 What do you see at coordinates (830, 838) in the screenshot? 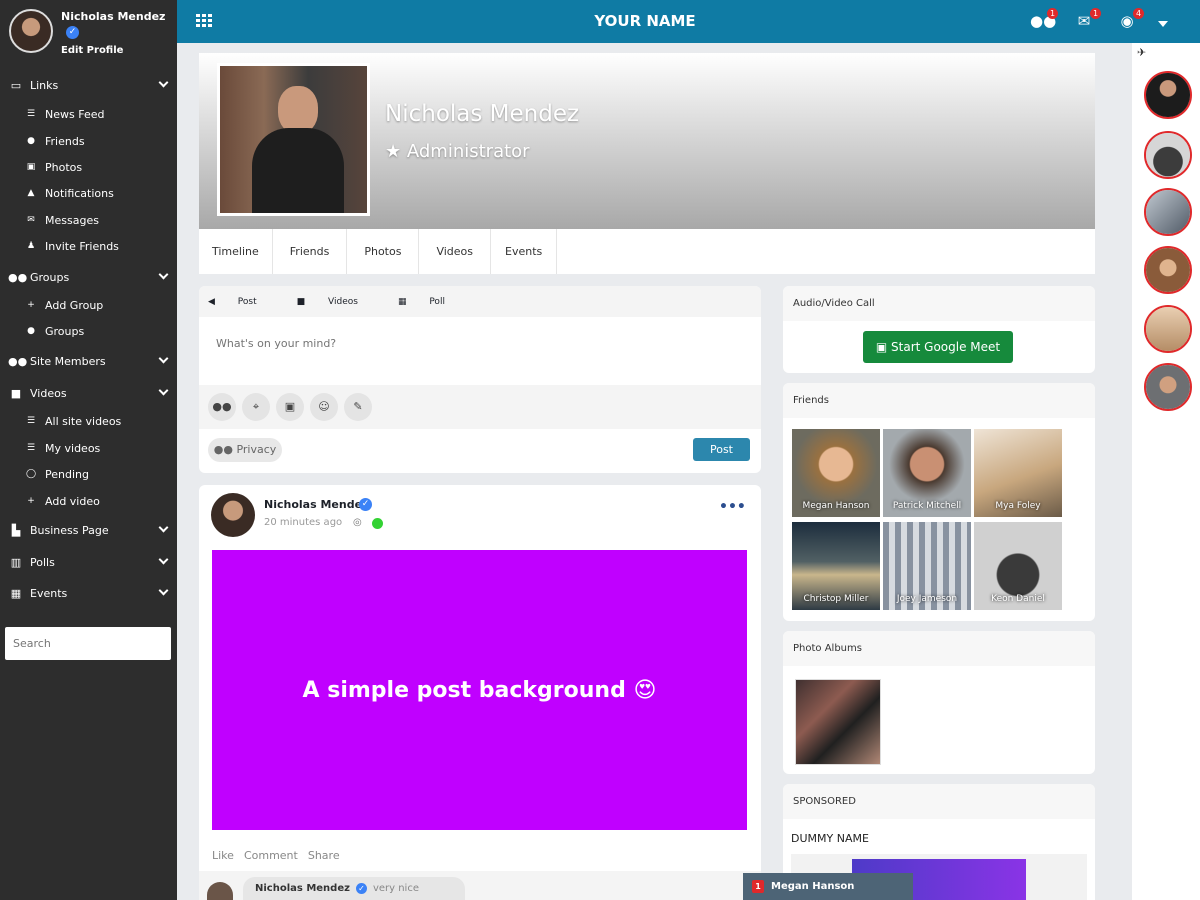
I see `sponsor-name: DUMMY NAME` at bounding box center [830, 838].